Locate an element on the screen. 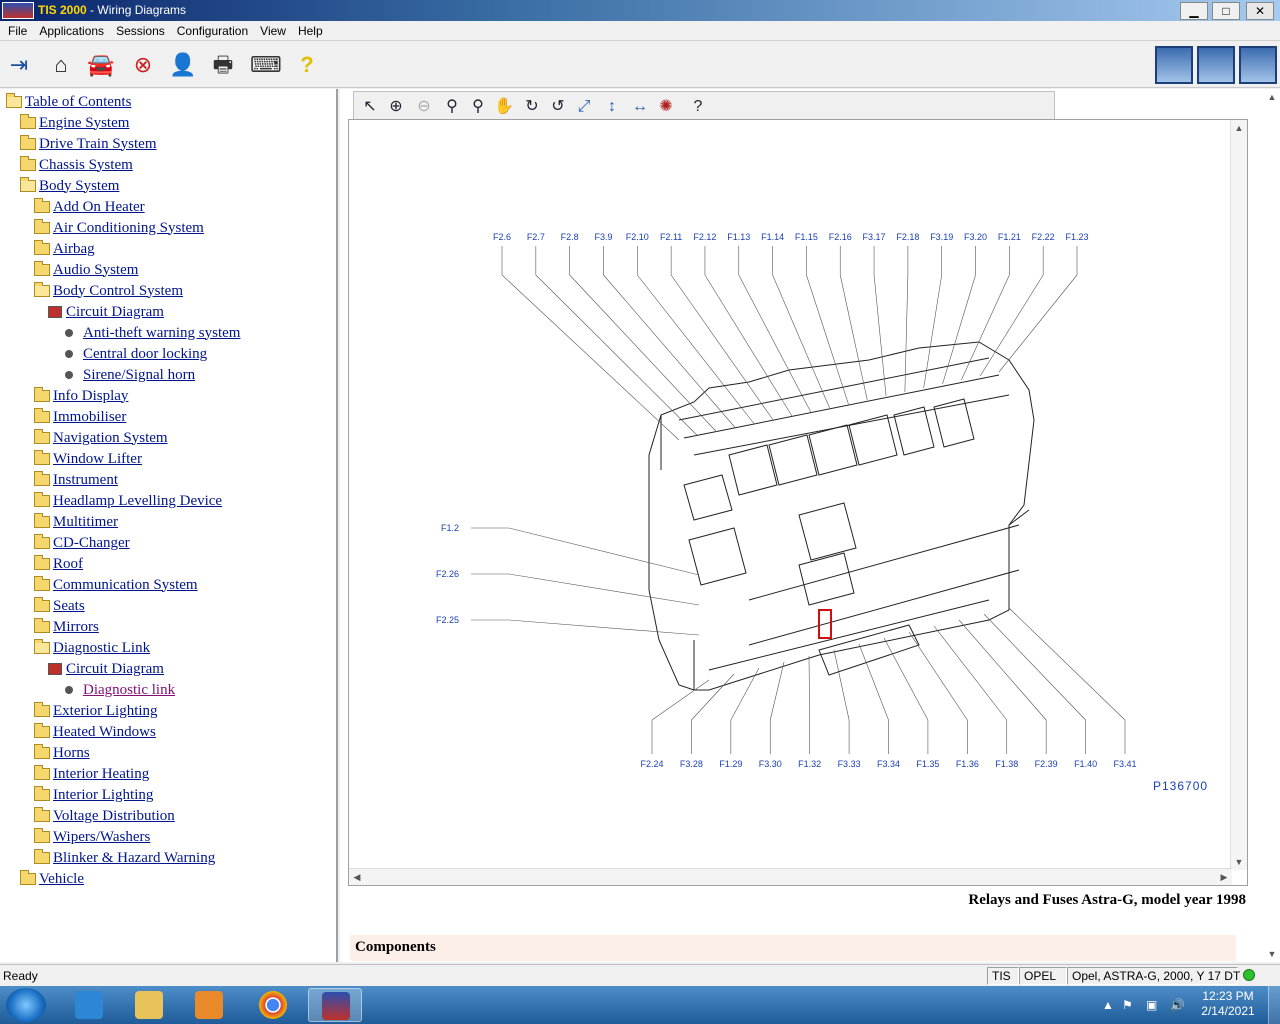  fuse-label-top: F1.23 is located at coordinates (1076, 237).